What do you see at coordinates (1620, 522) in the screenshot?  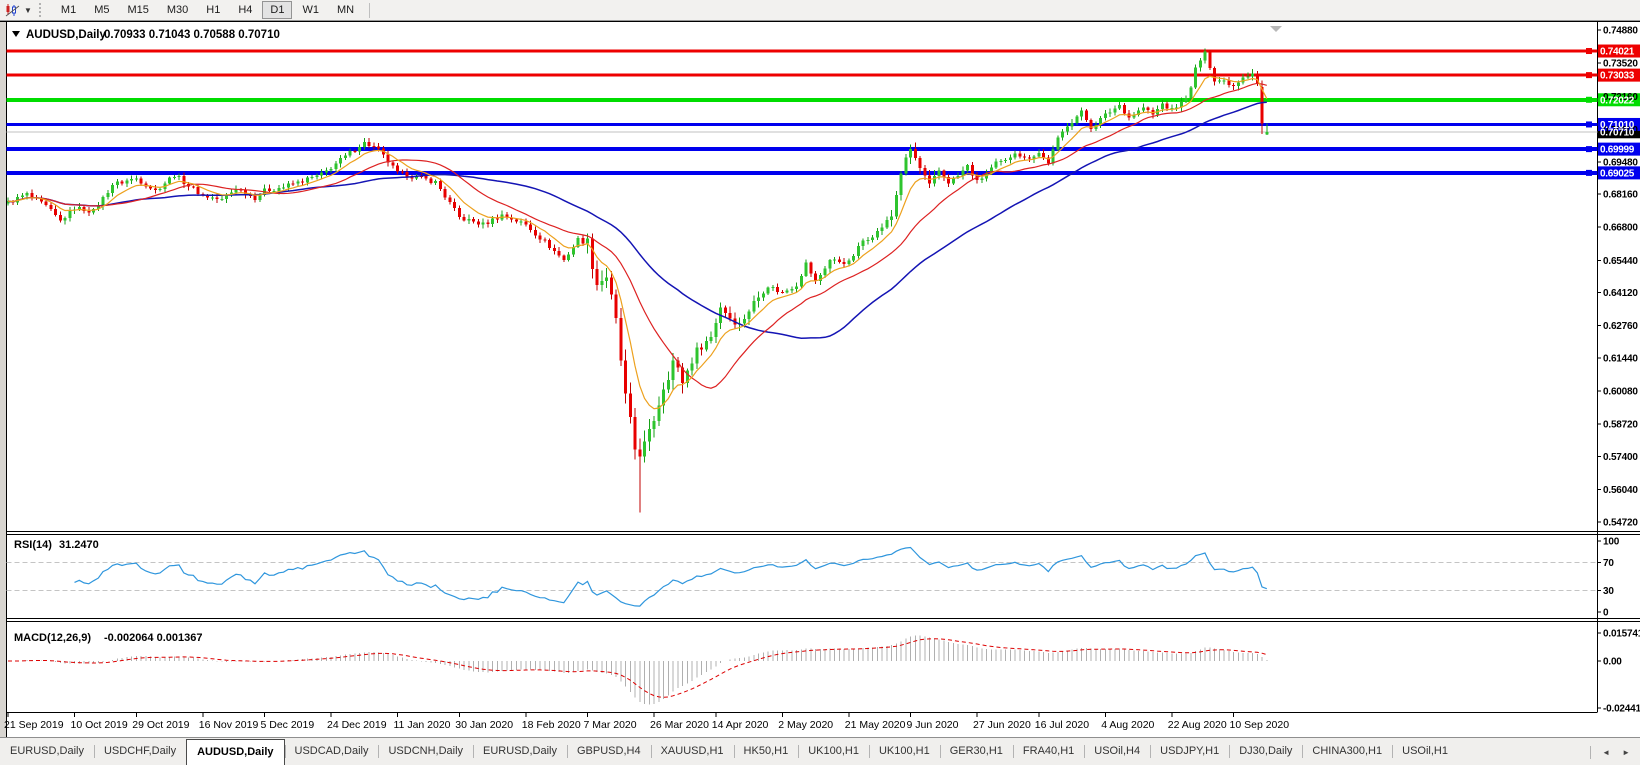 I see `price-axis-label: 0.54720` at bounding box center [1620, 522].